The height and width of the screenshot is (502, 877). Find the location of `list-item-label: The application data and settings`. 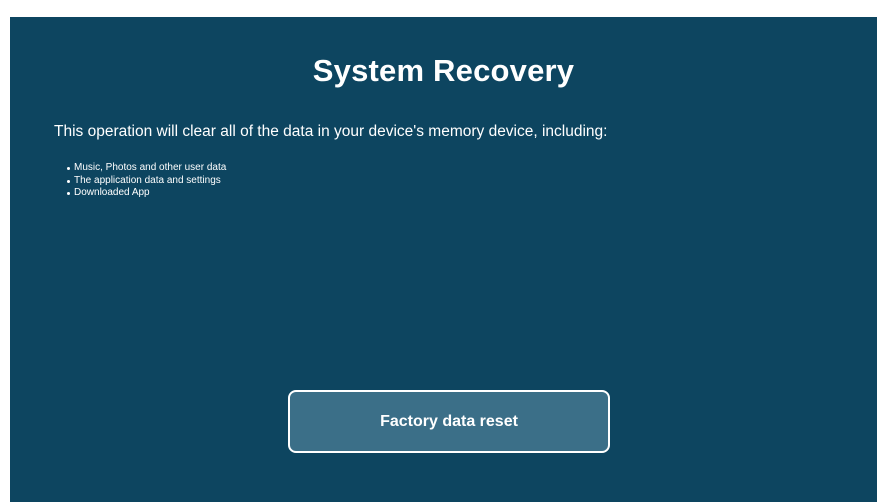

list-item-label: The application data and settings is located at coordinates (147, 180).